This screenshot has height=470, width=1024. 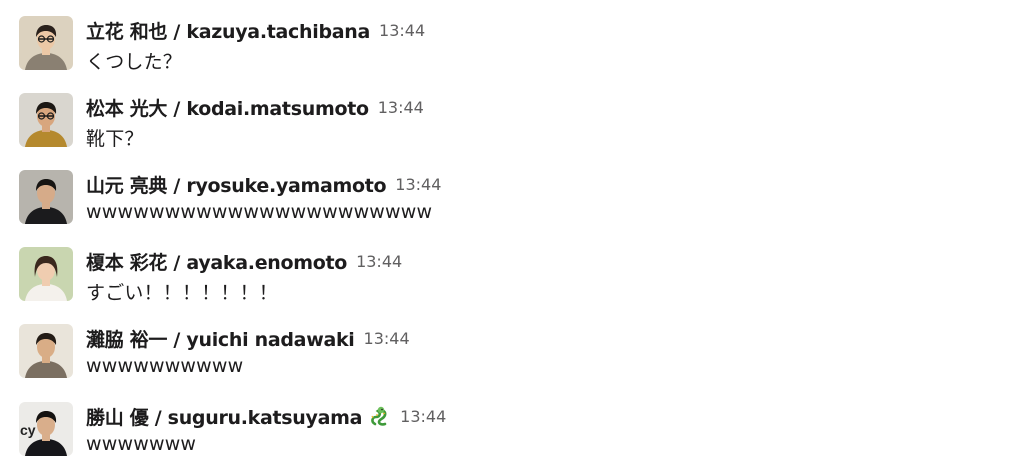 I want to click on sender-name: 灘脇 裕一 / yuichi nadawaki, so click(x=220, y=338).